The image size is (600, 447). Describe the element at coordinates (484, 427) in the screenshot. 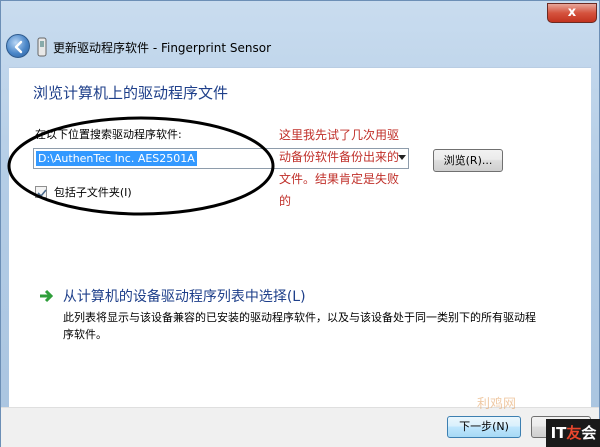

I see `next-button: 下一步(N)` at that location.